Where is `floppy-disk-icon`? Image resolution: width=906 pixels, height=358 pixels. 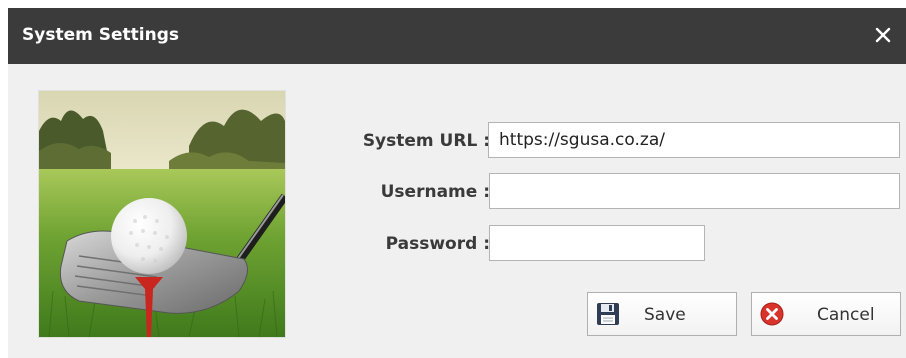
floppy-disk-icon is located at coordinates (608, 314).